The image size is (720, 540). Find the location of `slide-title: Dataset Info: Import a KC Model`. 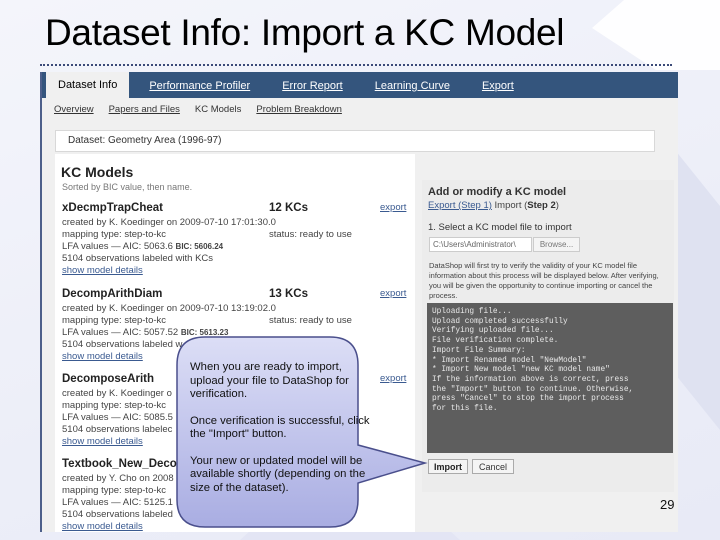

slide-title: Dataset Info: Import a KC Model is located at coordinates (305, 32).